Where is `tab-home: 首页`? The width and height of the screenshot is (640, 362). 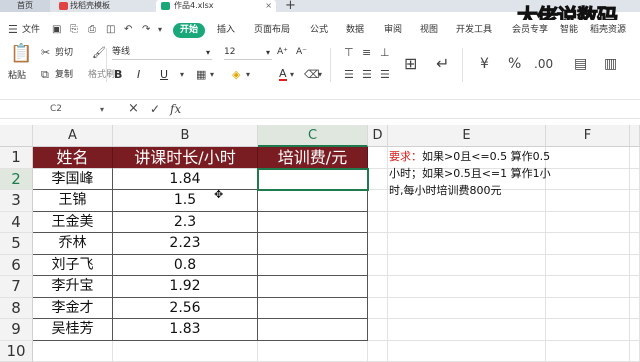 tab-home: 首页 is located at coordinates (25, 6).